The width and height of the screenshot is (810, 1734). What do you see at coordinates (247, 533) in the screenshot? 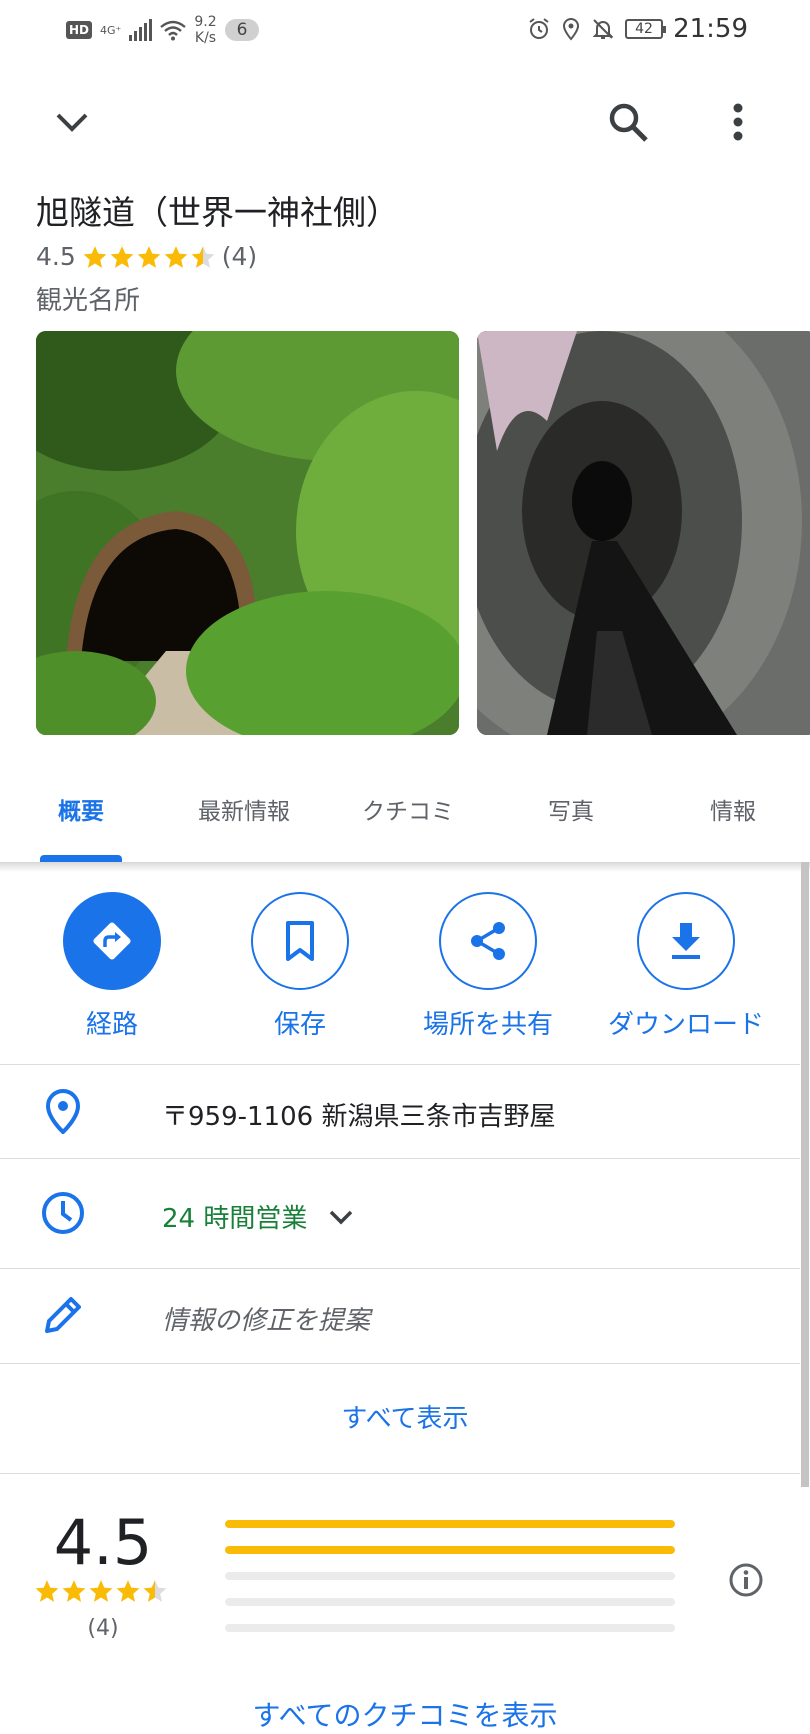
I see `tunnel-entrance-photo` at bounding box center [247, 533].